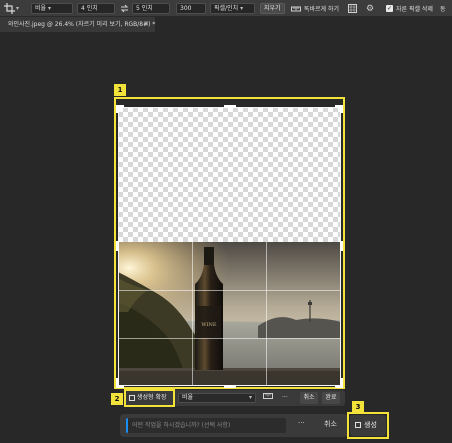  I want to click on highlight-frame-generative-expand, so click(149, 398).